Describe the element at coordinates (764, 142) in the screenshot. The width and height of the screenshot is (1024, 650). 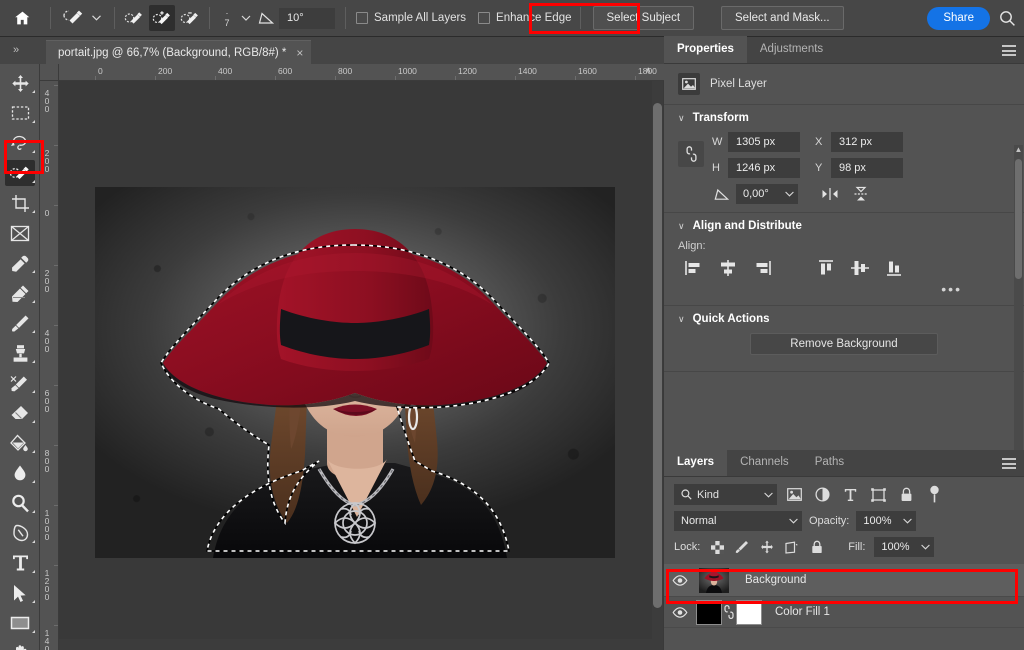
I see `width-input: 1305 px` at that location.